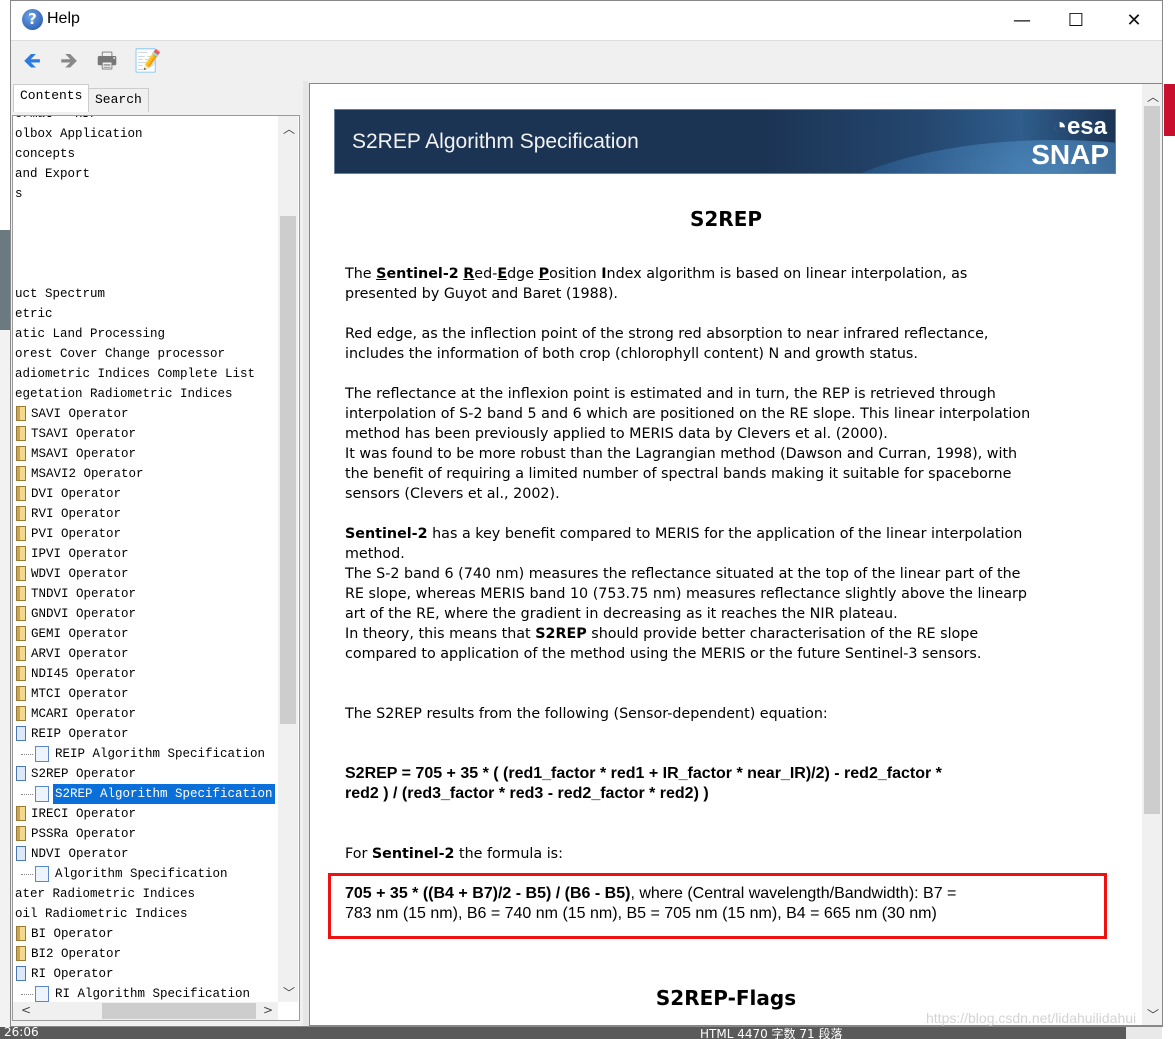 The image size is (1175, 1039). Describe the element at coordinates (1168, 519) in the screenshot. I see `desktop-background-right` at that location.